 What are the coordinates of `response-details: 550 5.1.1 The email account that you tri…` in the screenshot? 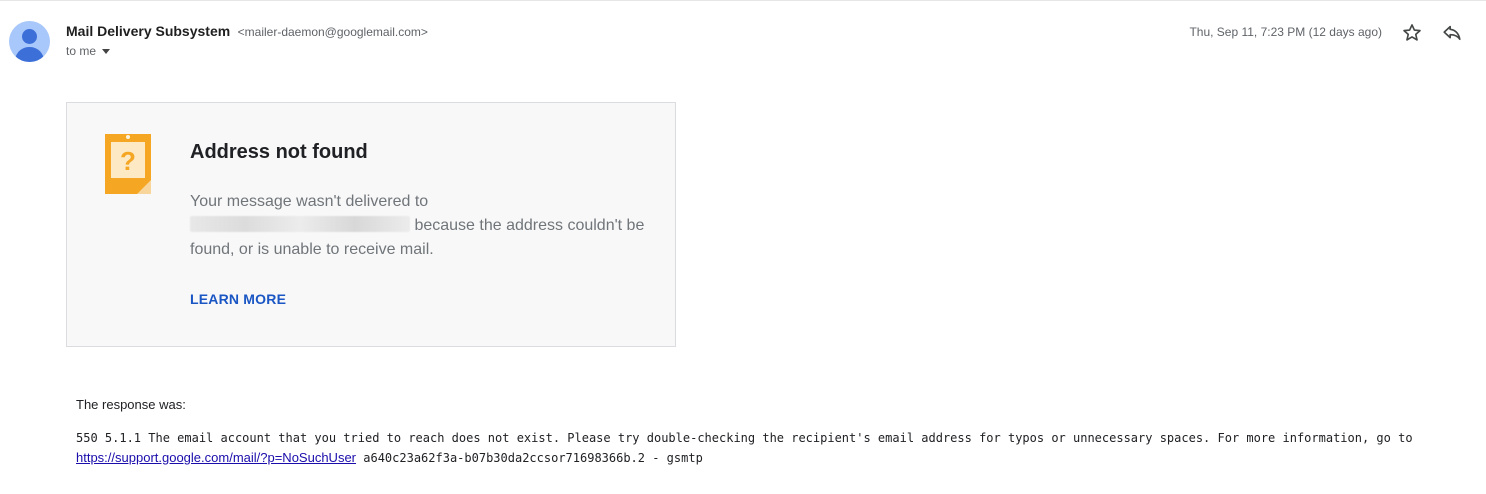 It's located at (771, 448).